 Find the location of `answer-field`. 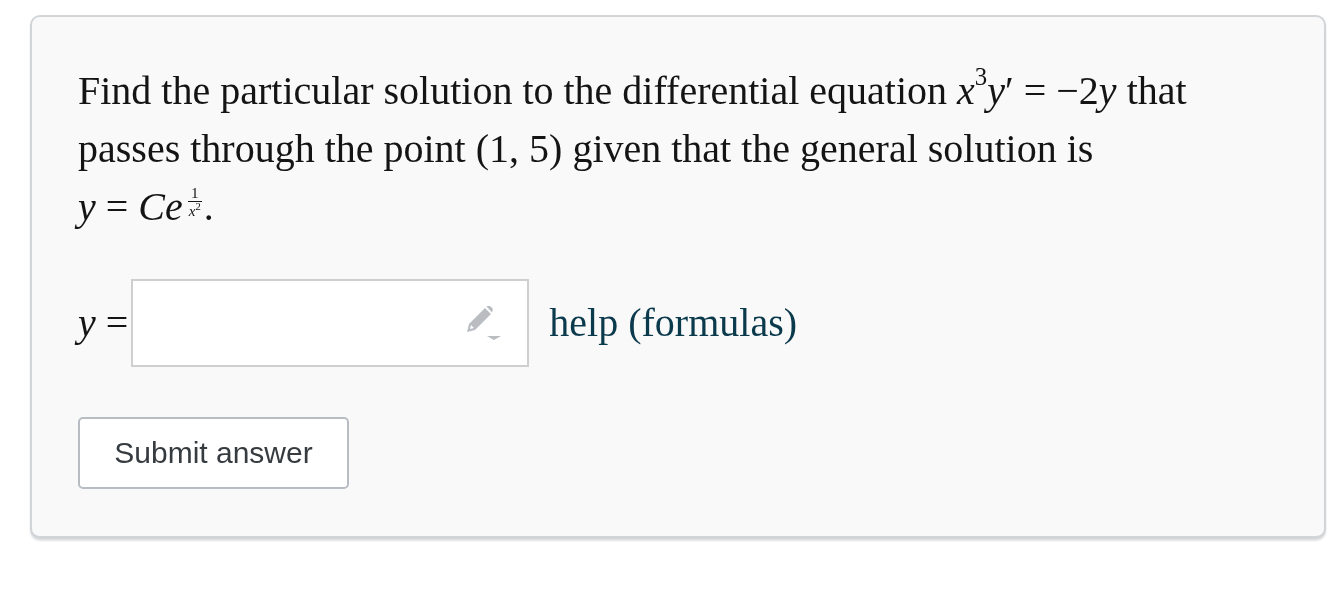

answer-field is located at coordinates (330, 323).